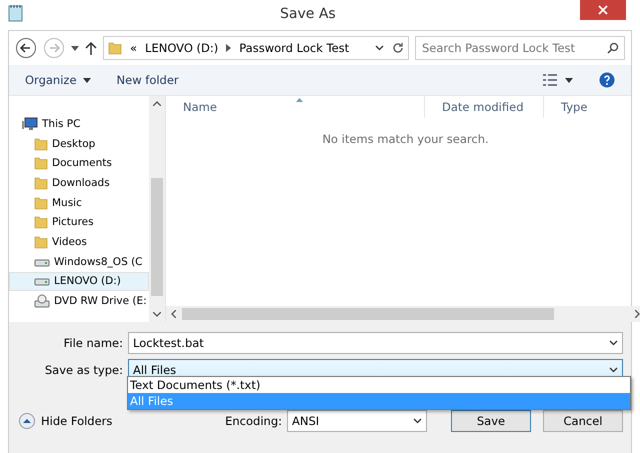  I want to click on breadcrumb: «, so click(134, 48).